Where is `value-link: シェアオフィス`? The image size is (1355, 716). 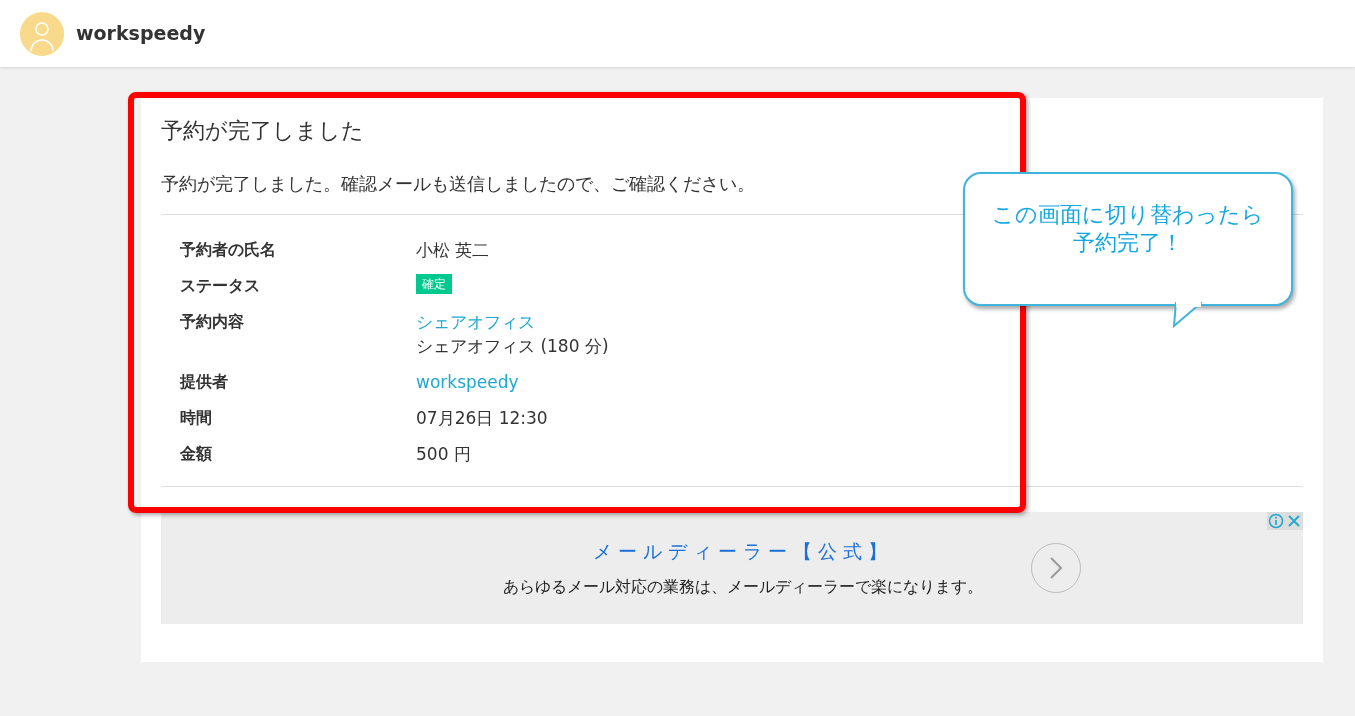 value-link: シェアオフィス is located at coordinates (475, 322).